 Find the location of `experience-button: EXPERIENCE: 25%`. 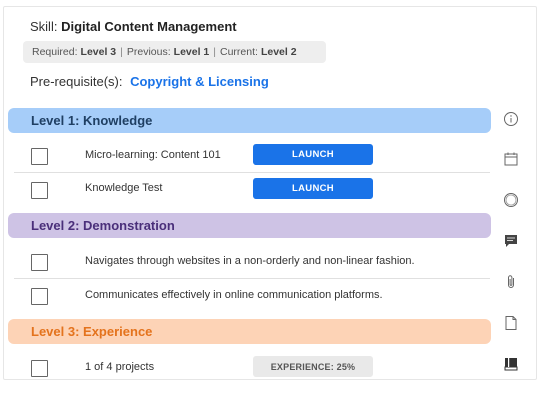

experience-button: EXPERIENCE: 25% is located at coordinates (313, 366).